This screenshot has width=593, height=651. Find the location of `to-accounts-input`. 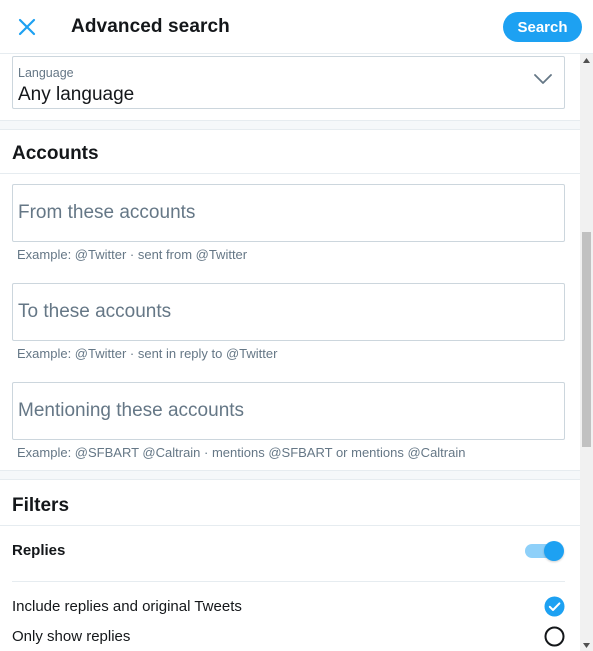

to-accounts-input is located at coordinates (288, 312).